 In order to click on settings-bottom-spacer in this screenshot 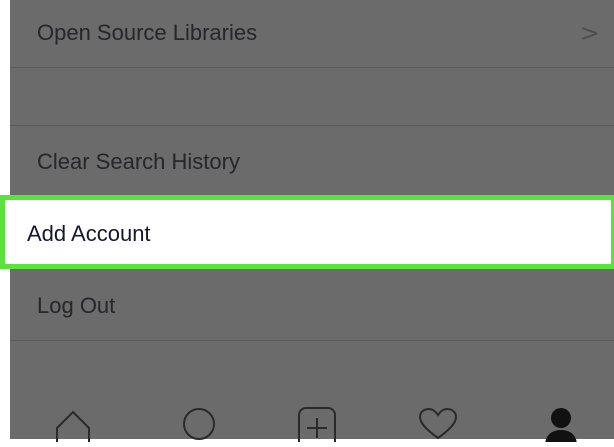, I will do `click(312, 368)`.